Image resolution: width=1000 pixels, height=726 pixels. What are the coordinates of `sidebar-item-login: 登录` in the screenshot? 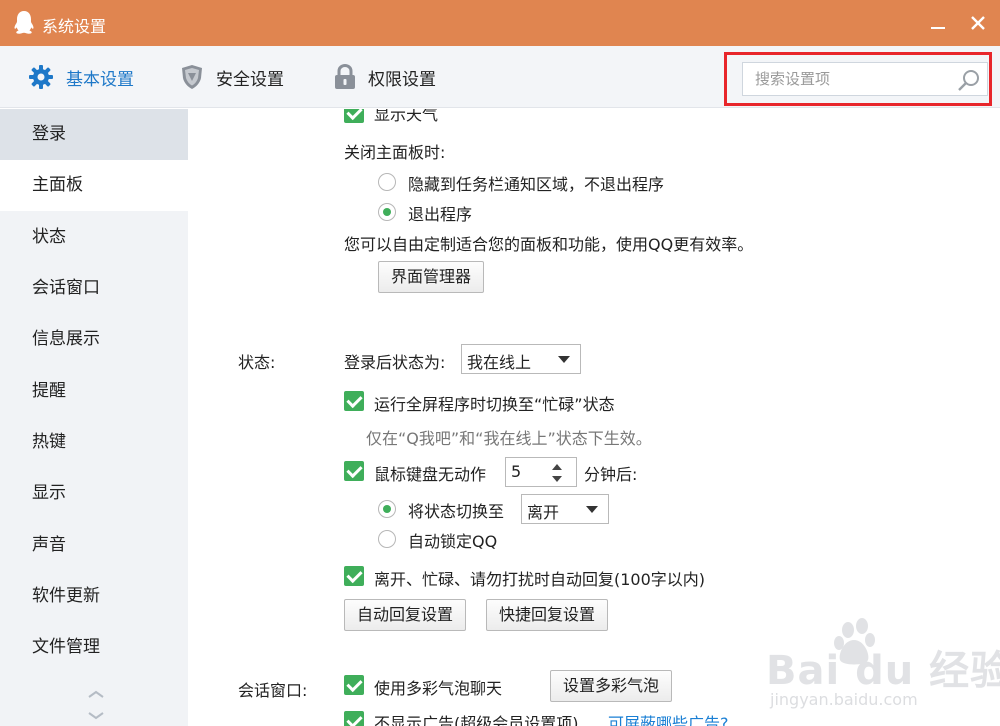 It's located at (94, 134).